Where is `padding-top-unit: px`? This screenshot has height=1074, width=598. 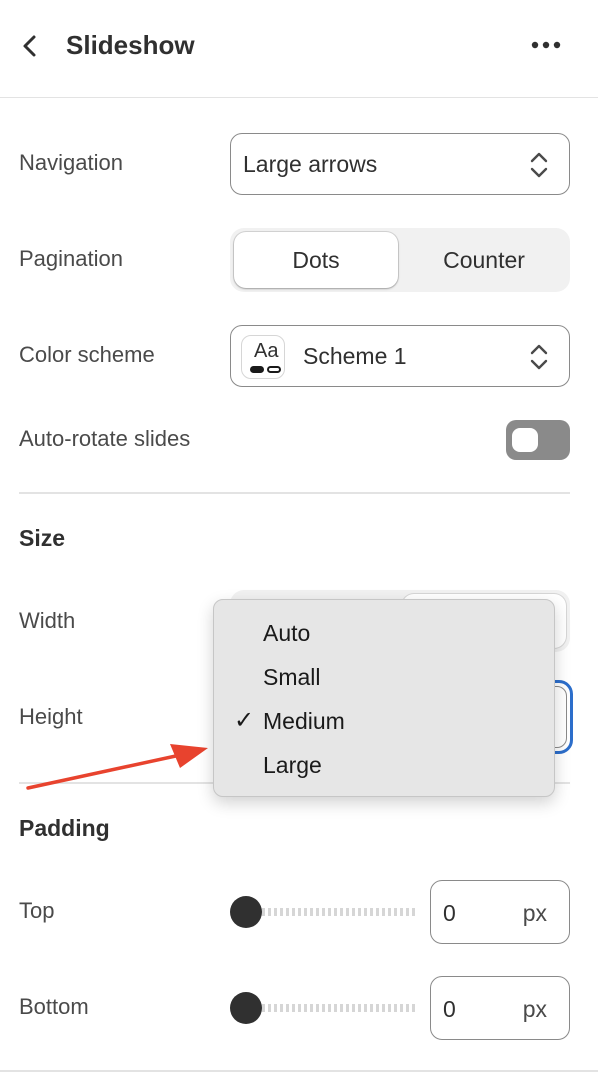 padding-top-unit: px is located at coordinates (534, 913).